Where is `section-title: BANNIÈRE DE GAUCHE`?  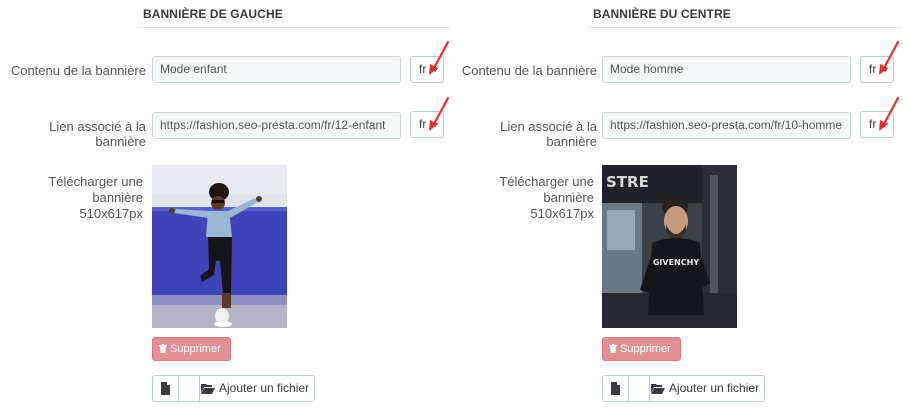
section-title: BANNIÈRE DE GAUCHE is located at coordinates (213, 14).